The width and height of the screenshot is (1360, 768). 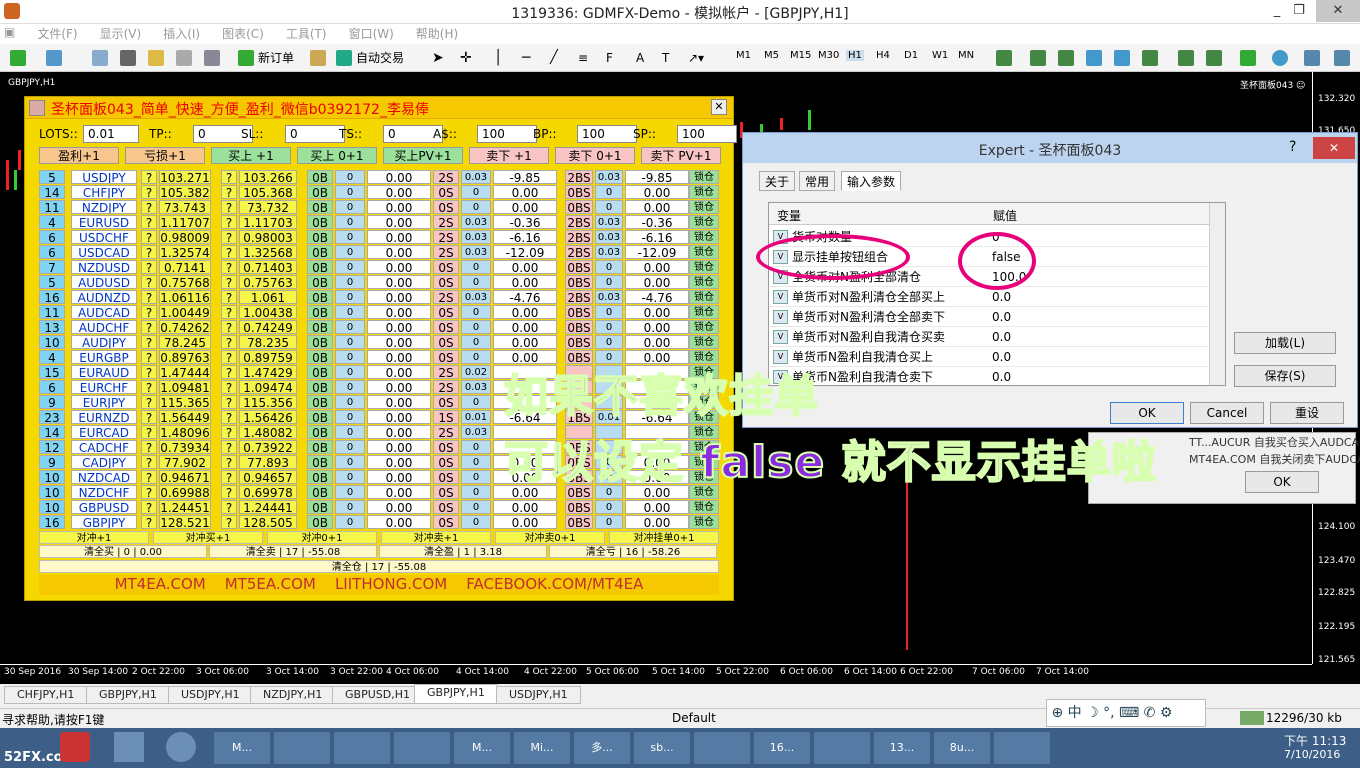 What do you see at coordinates (966, 55) in the screenshot?
I see `tf-mn: MN` at bounding box center [966, 55].